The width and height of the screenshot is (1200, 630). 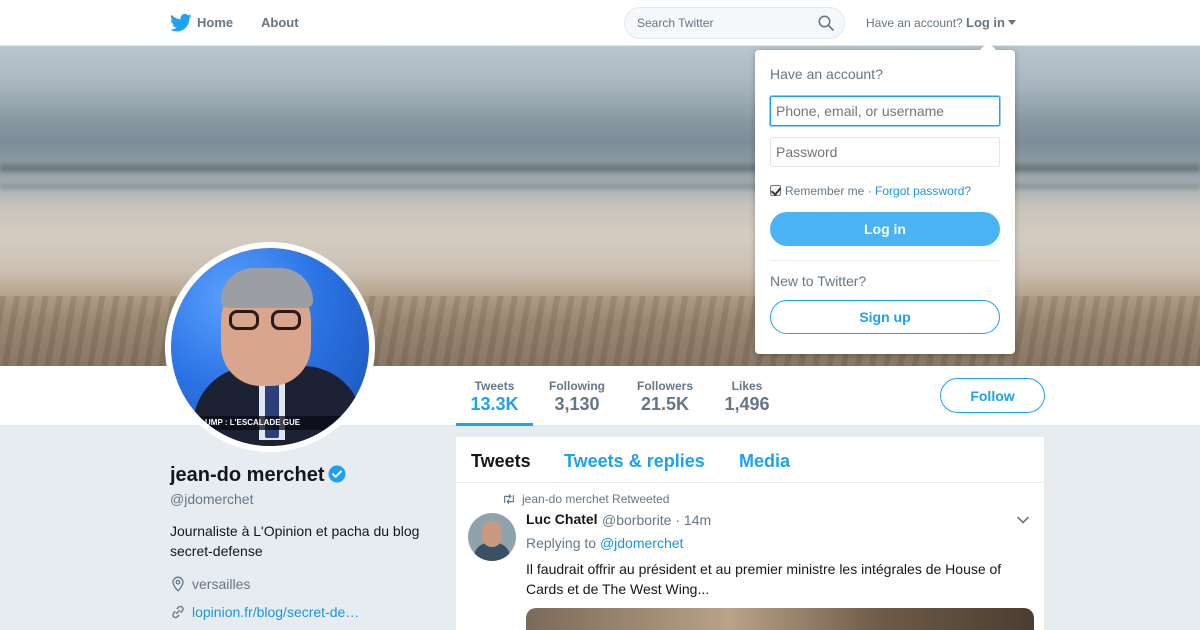 I want to click on stat-followers: Followers 21.5K, so click(x=665, y=396).